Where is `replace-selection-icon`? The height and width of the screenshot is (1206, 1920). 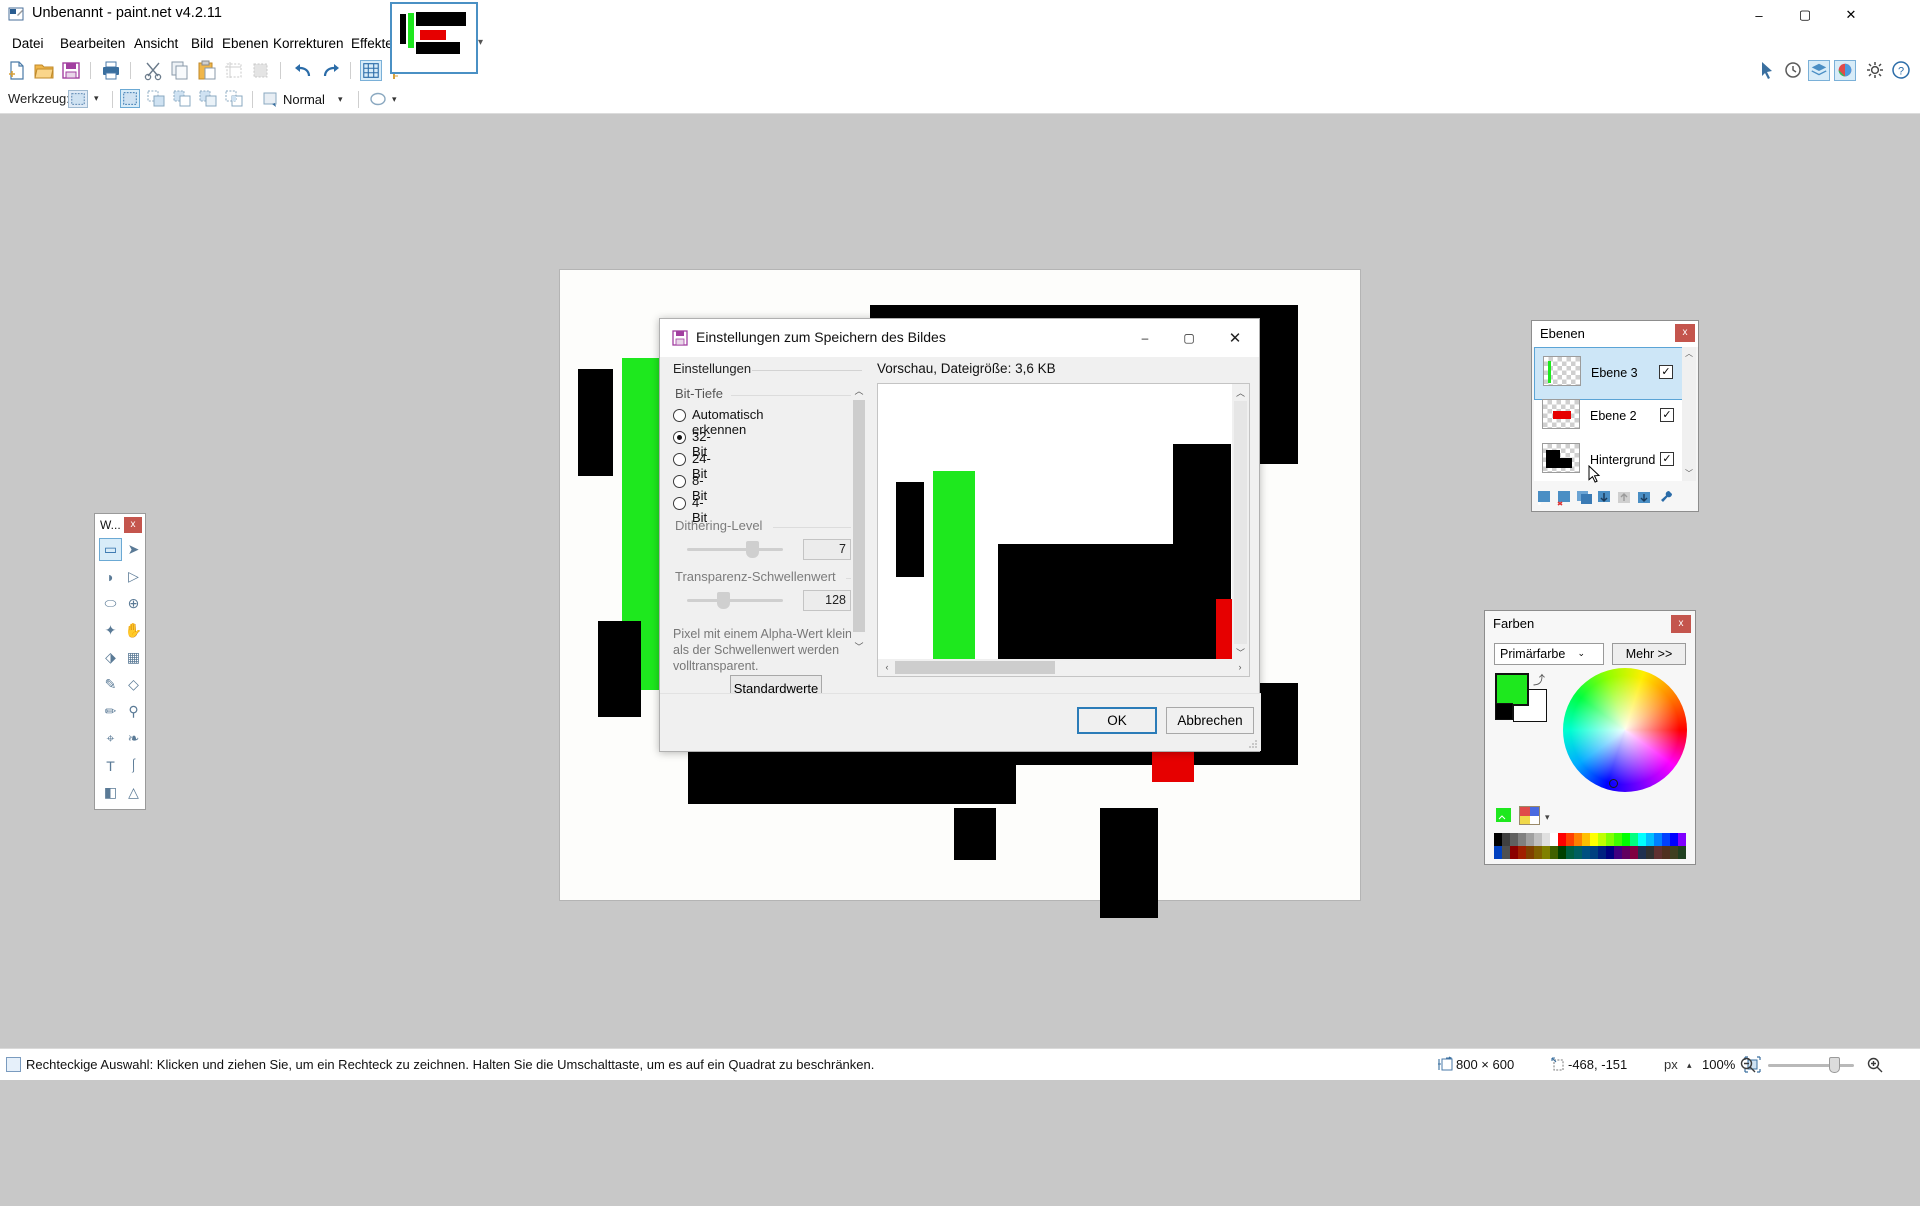
replace-selection-icon is located at coordinates (130, 98).